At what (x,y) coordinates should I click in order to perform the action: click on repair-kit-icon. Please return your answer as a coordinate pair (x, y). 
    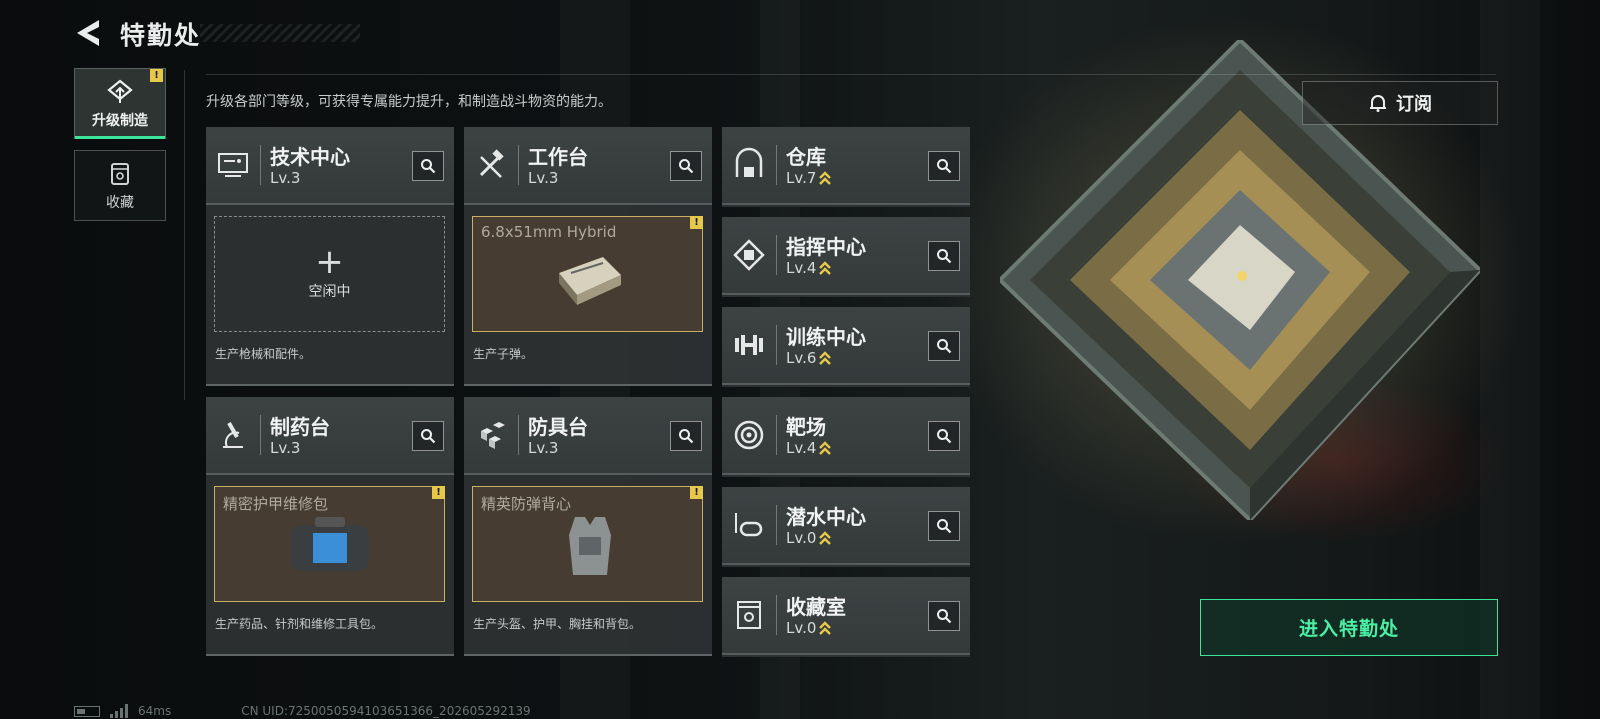
    Looking at the image, I should click on (330, 544).